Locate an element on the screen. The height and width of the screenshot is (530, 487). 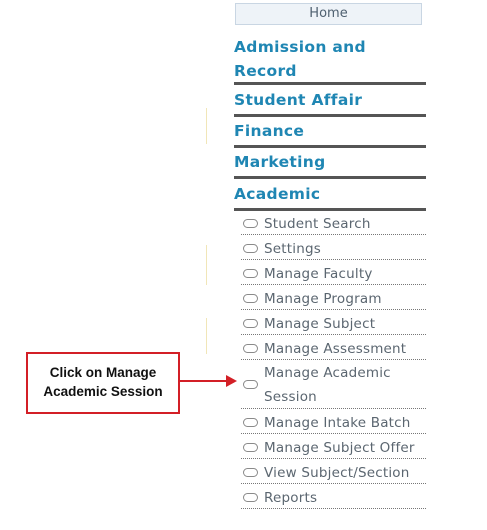
menu-section-student-affair: Student Affair is located at coordinates (330, 100).